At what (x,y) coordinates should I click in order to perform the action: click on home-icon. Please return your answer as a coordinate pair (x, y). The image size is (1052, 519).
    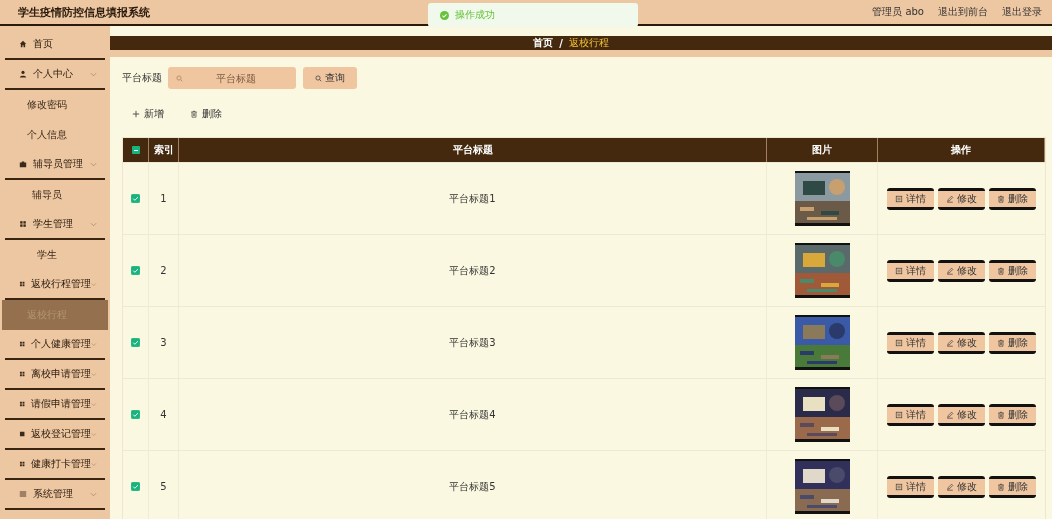
    Looking at the image, I should click on (23, 44).